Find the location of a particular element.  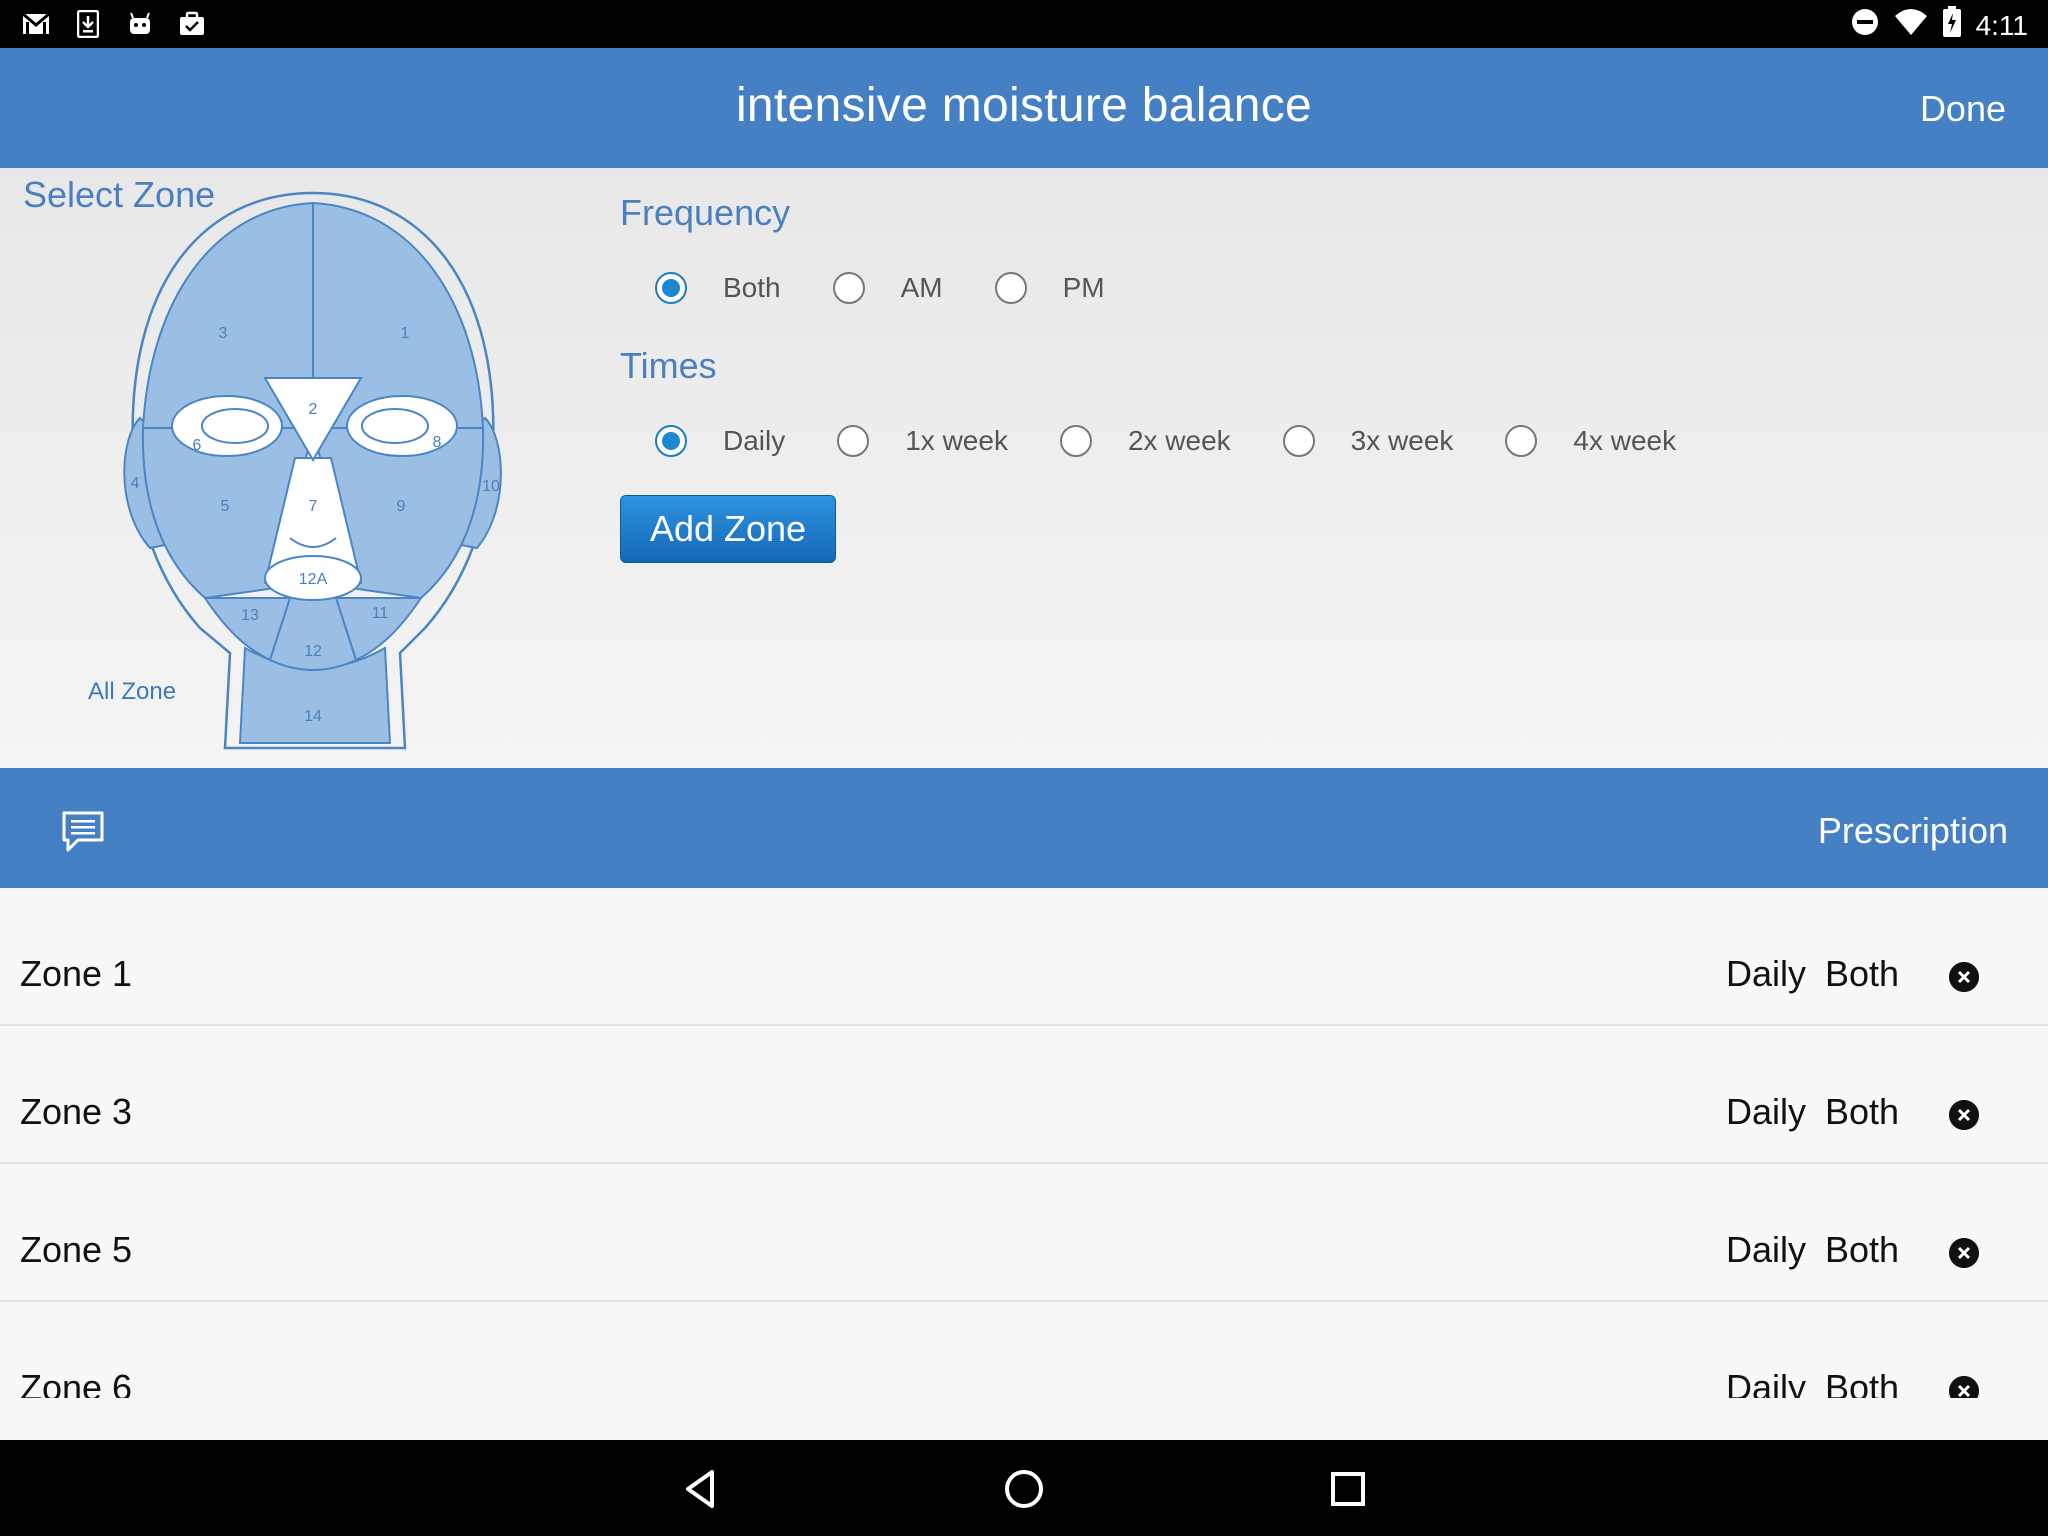

frequency-options: Both AM PM is located at coordinates (906, 288).